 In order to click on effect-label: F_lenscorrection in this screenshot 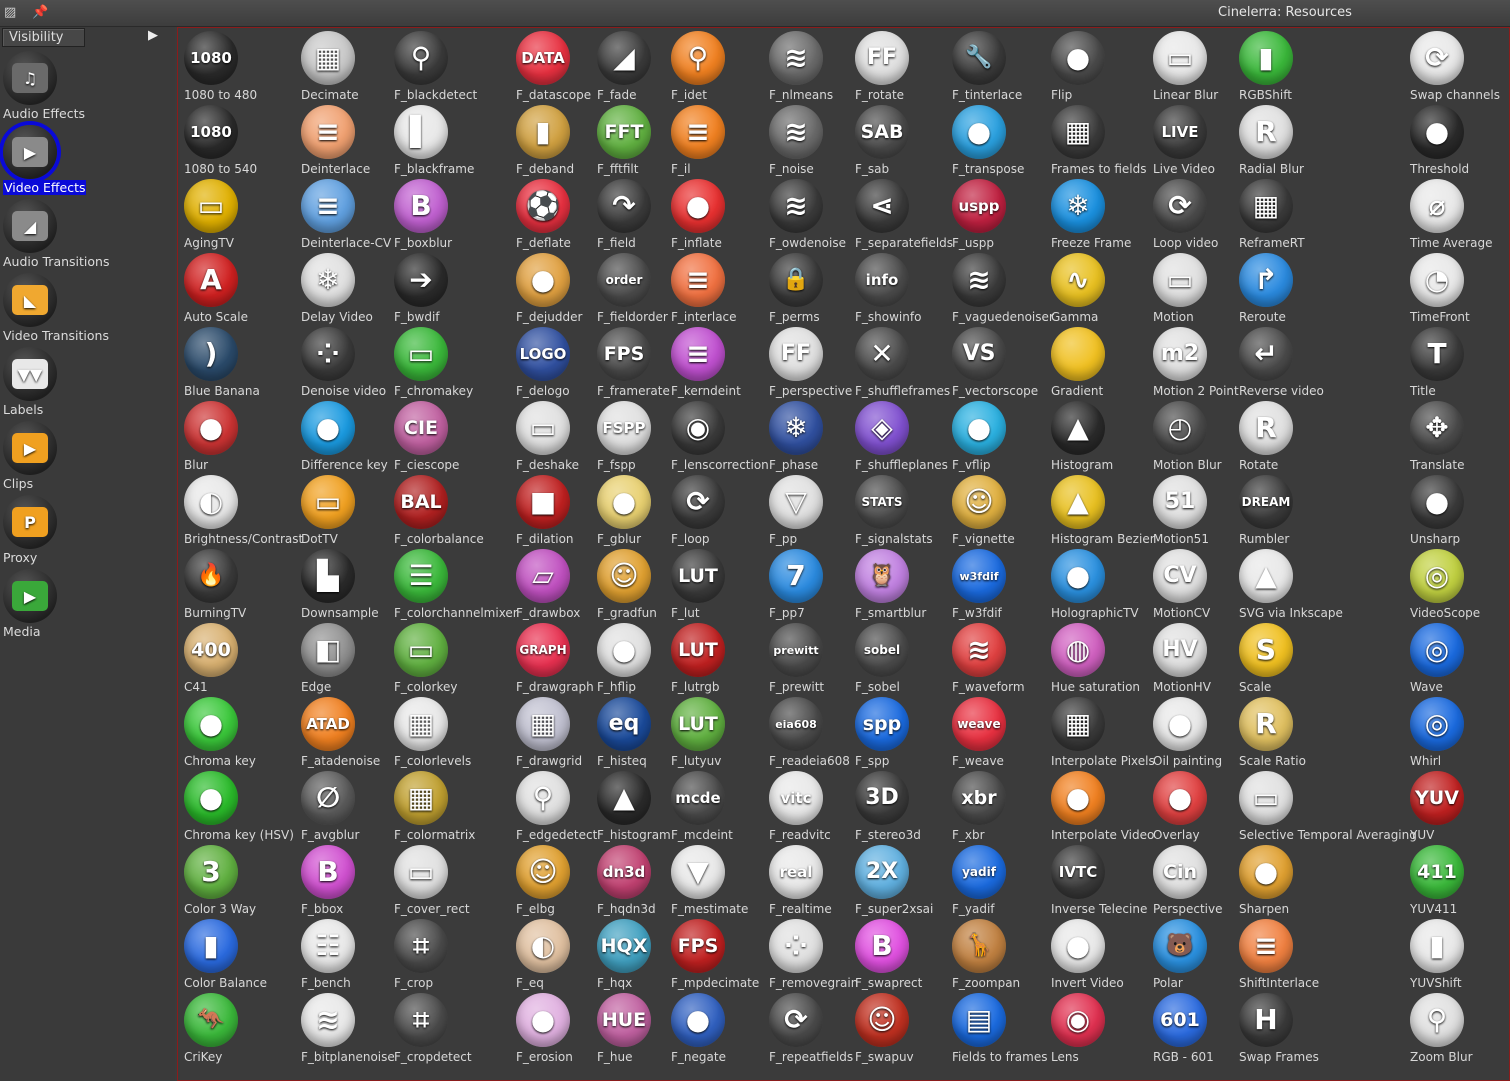, I will do `click(720, 465)`.